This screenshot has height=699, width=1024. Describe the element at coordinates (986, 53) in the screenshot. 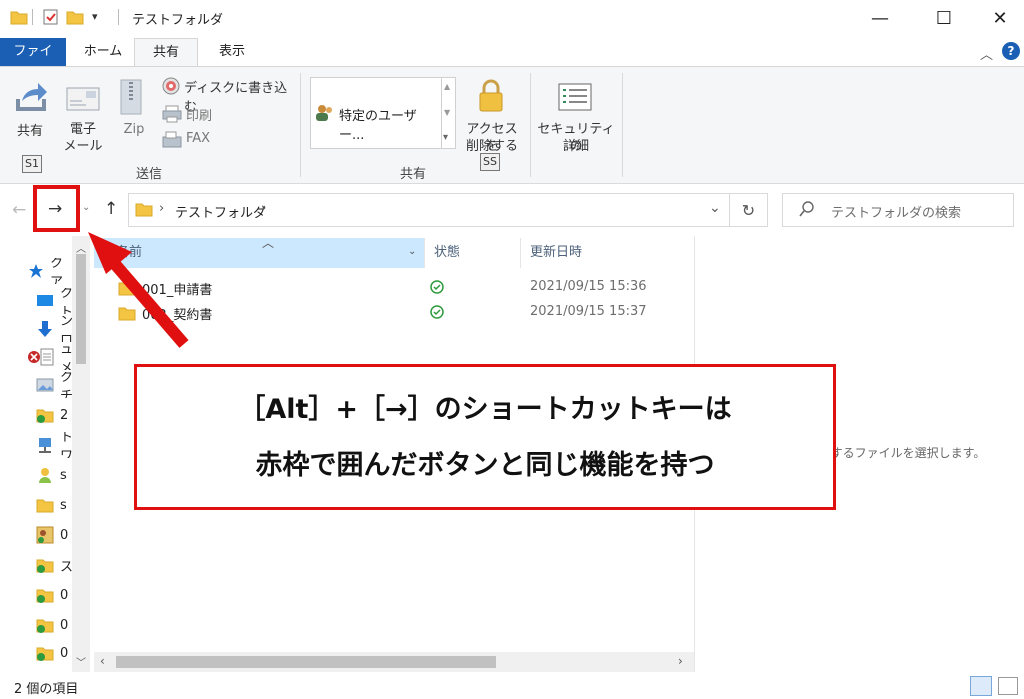

I see `collapse-ribbon-icon: ︿` at that location.